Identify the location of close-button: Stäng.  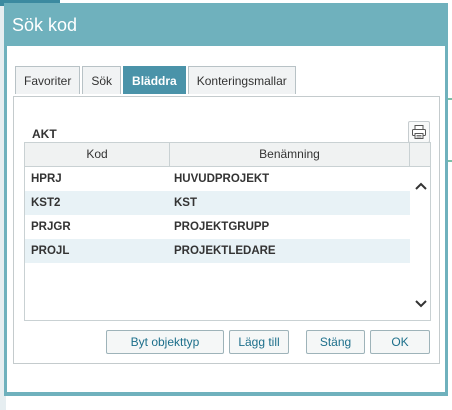
(335, 342).